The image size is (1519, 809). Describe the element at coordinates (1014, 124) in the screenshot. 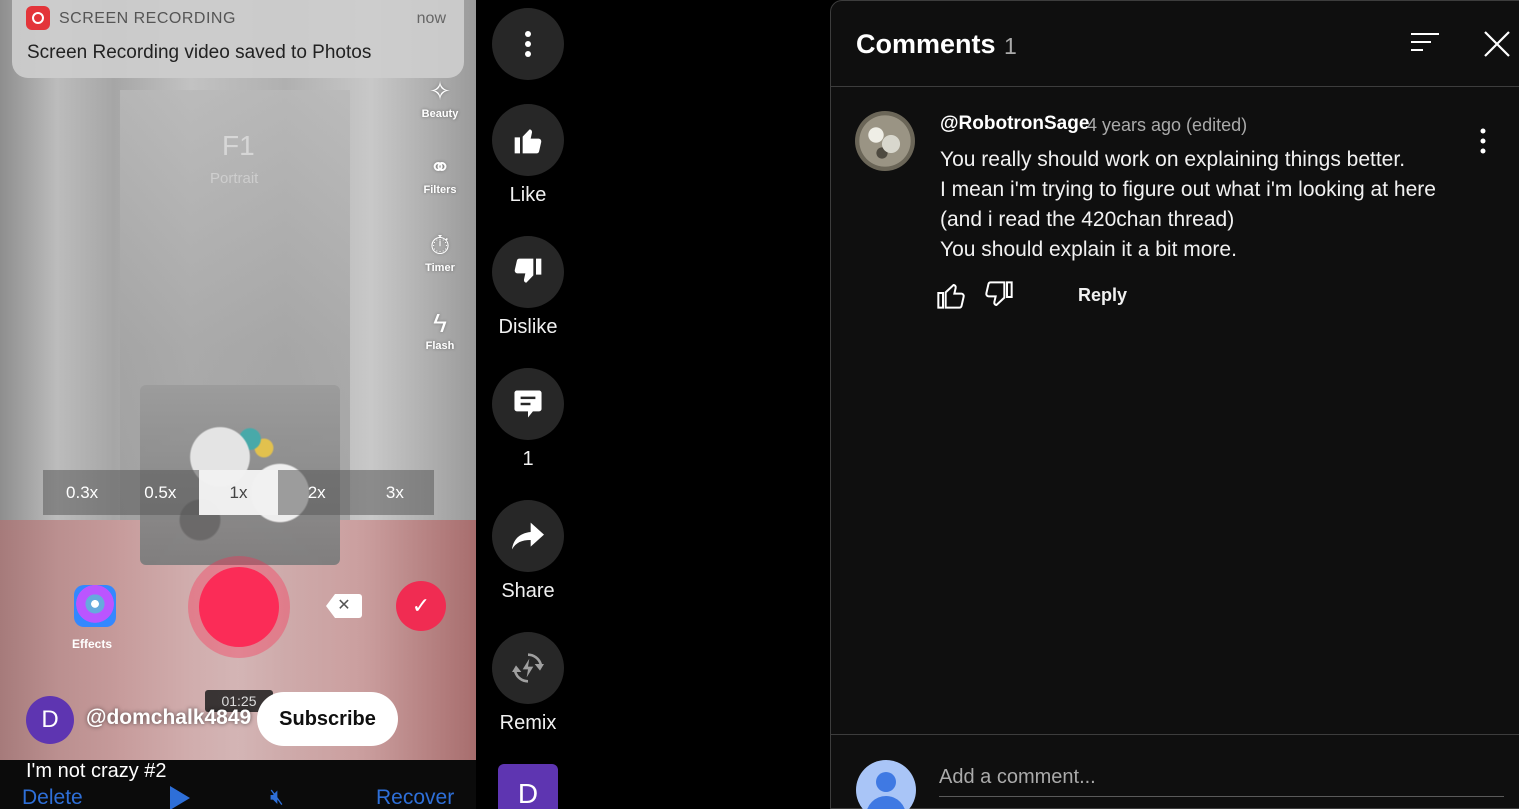

I see `comment-author: @RobotronSage` at that location.